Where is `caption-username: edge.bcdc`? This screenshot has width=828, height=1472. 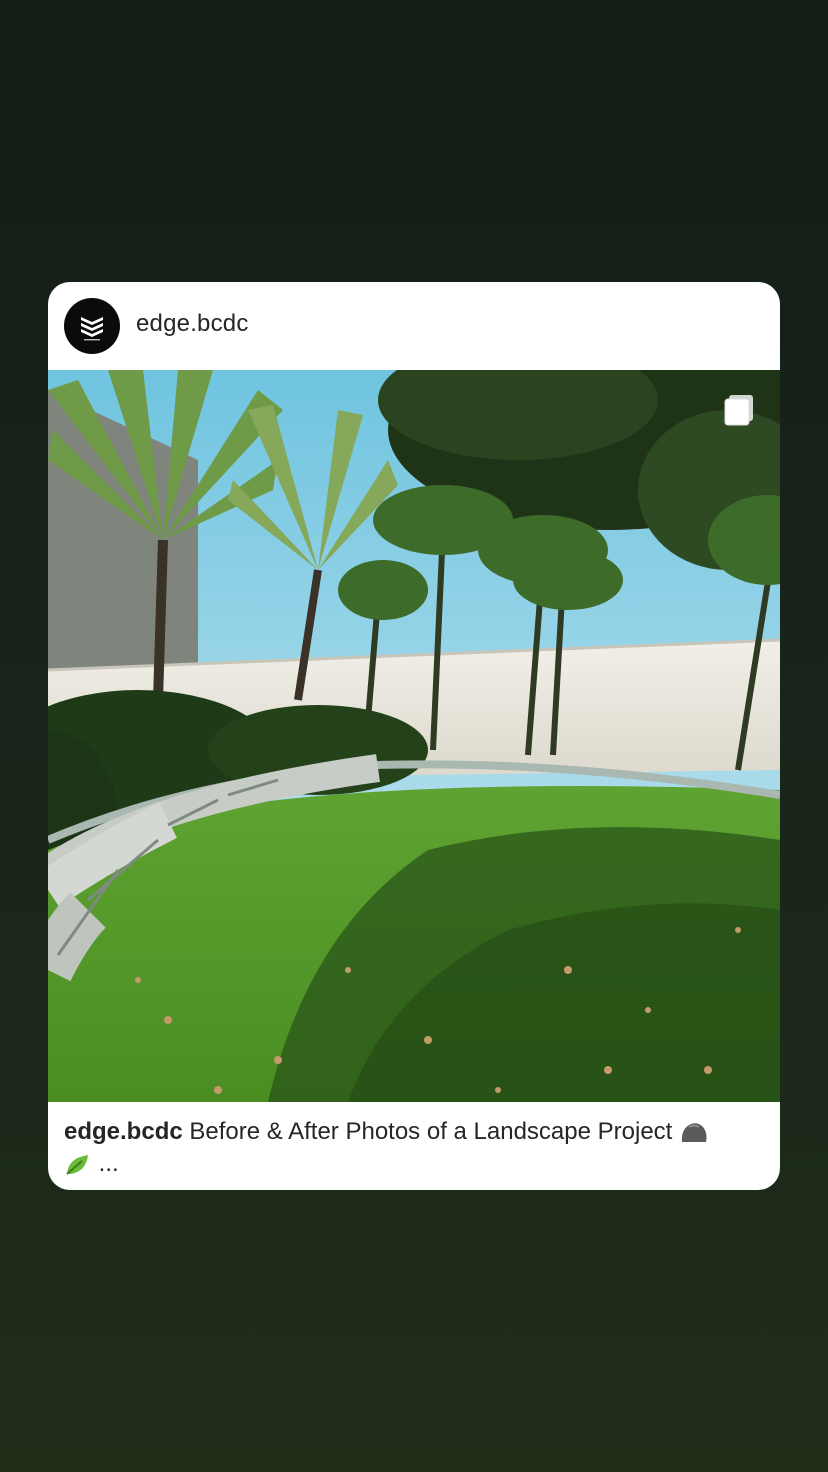
caption-username: edge.bcdc is located at coordinates (123, 1131).